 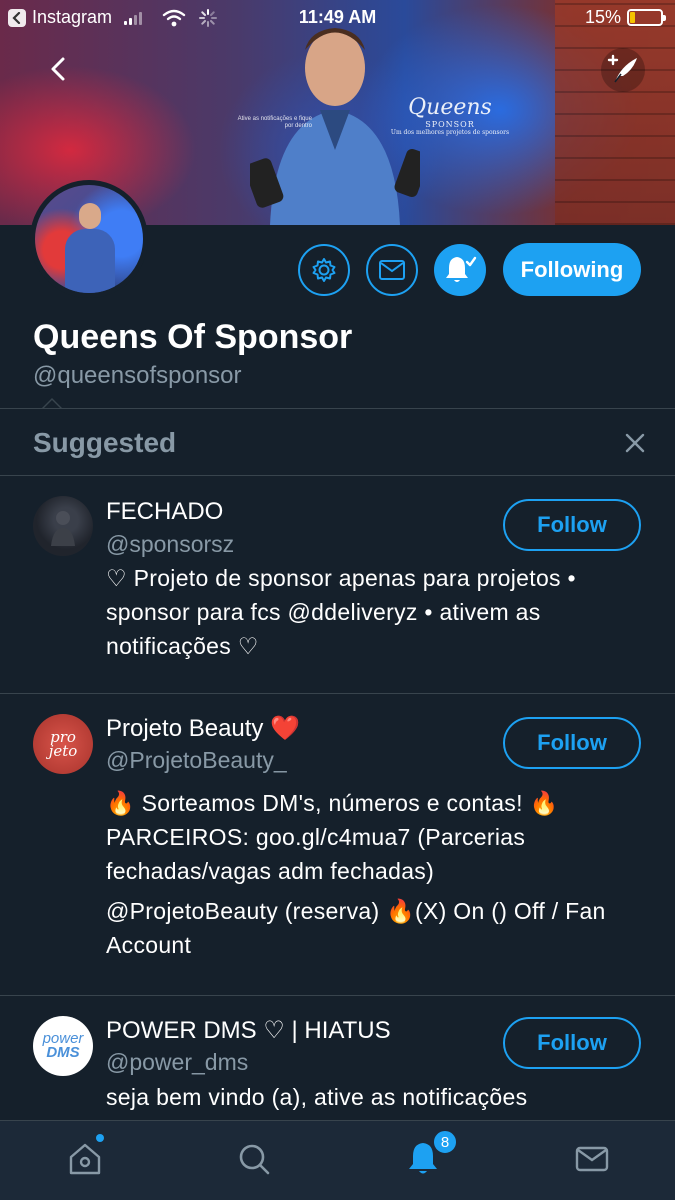 What do you see at coordinates (592, 1159) in the screenshot?
I see `messages-icon` at bounding box center [592, 1159].